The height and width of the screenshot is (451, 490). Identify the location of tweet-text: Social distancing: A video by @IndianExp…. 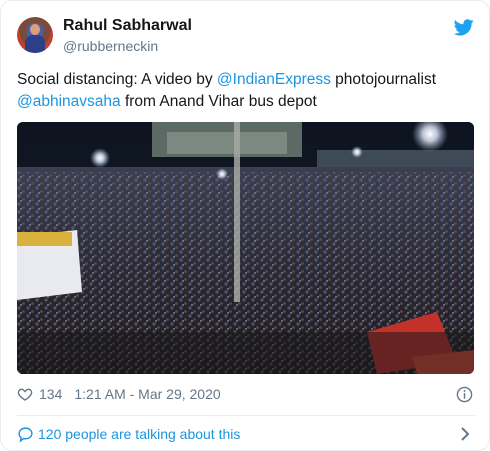
(247, 91).